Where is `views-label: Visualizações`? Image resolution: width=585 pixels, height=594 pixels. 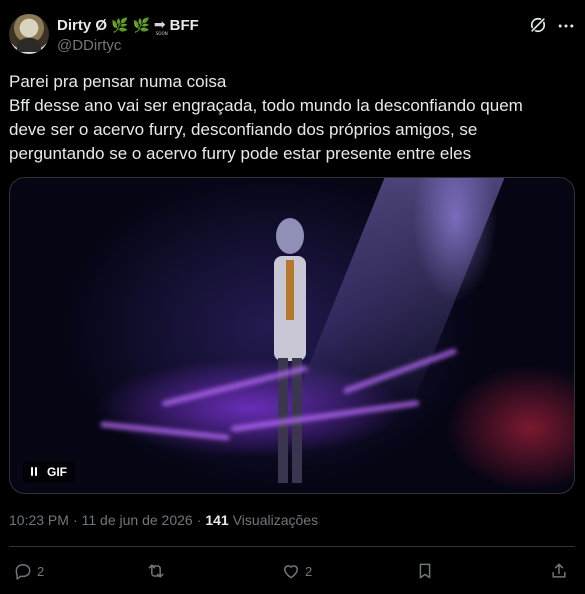 views-label: Visualizações is located at coordinates (275, 520).